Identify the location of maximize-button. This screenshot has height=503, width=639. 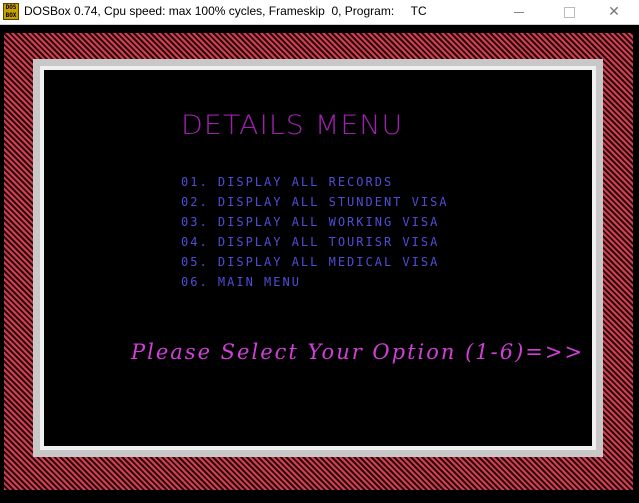
(569, 12).